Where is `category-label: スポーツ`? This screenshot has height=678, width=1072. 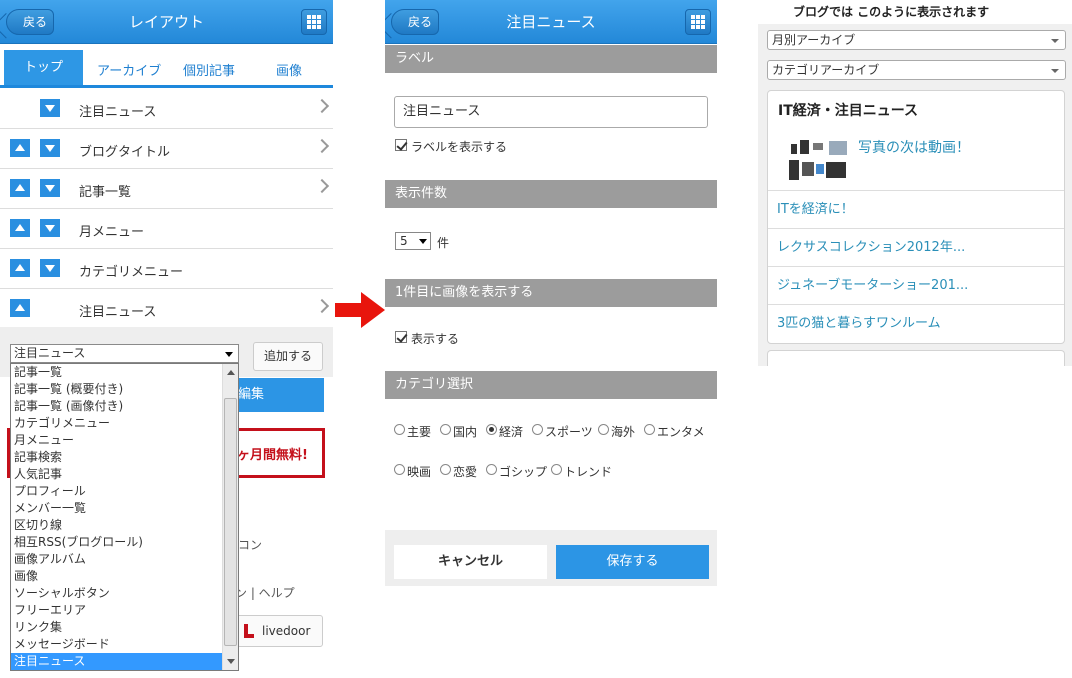 category-label: スポーツ is located at coordinates (569, 432).